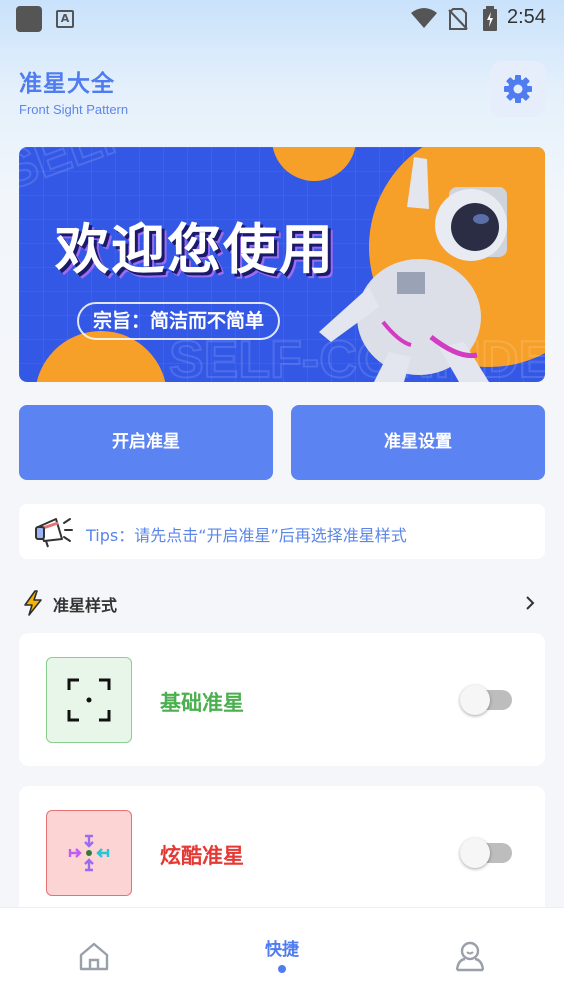 Image resolution: width=564 pixels, height=1002 pixels. I want to click on app-header: 准星大全 Front Sight Pattern, so click(73, 90).